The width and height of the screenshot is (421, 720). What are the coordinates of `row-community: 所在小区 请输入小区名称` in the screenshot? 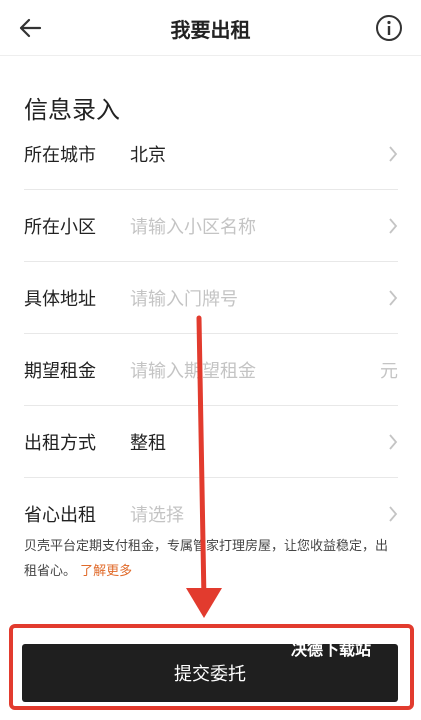 It's located at (211, 226).